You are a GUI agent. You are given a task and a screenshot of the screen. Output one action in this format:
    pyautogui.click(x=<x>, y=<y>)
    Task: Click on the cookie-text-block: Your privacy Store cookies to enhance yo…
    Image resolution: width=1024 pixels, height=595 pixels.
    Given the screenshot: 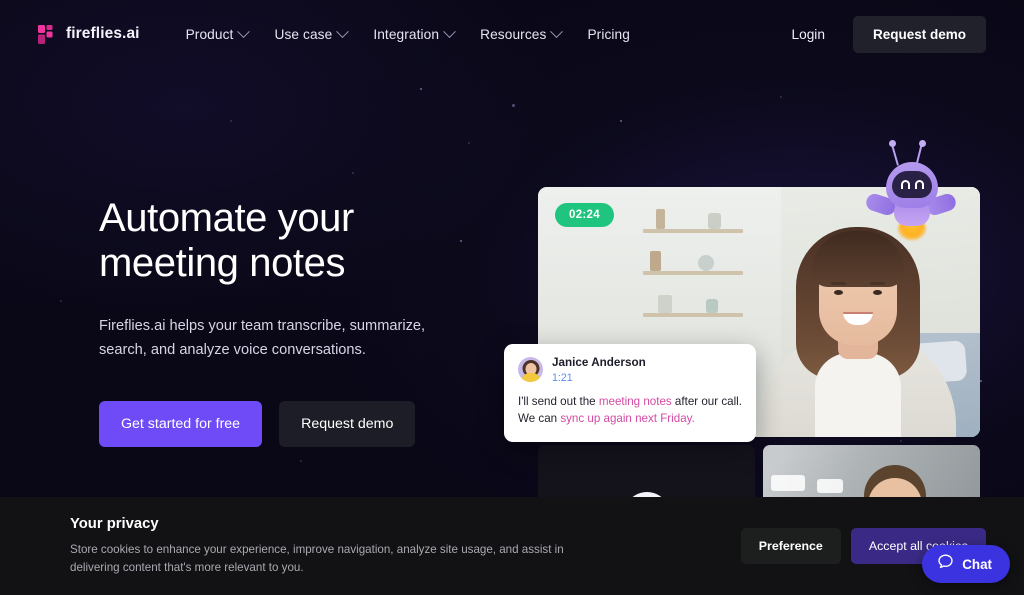 What is the action you would take?
    pyautogui.click(x=380, y=546)
    